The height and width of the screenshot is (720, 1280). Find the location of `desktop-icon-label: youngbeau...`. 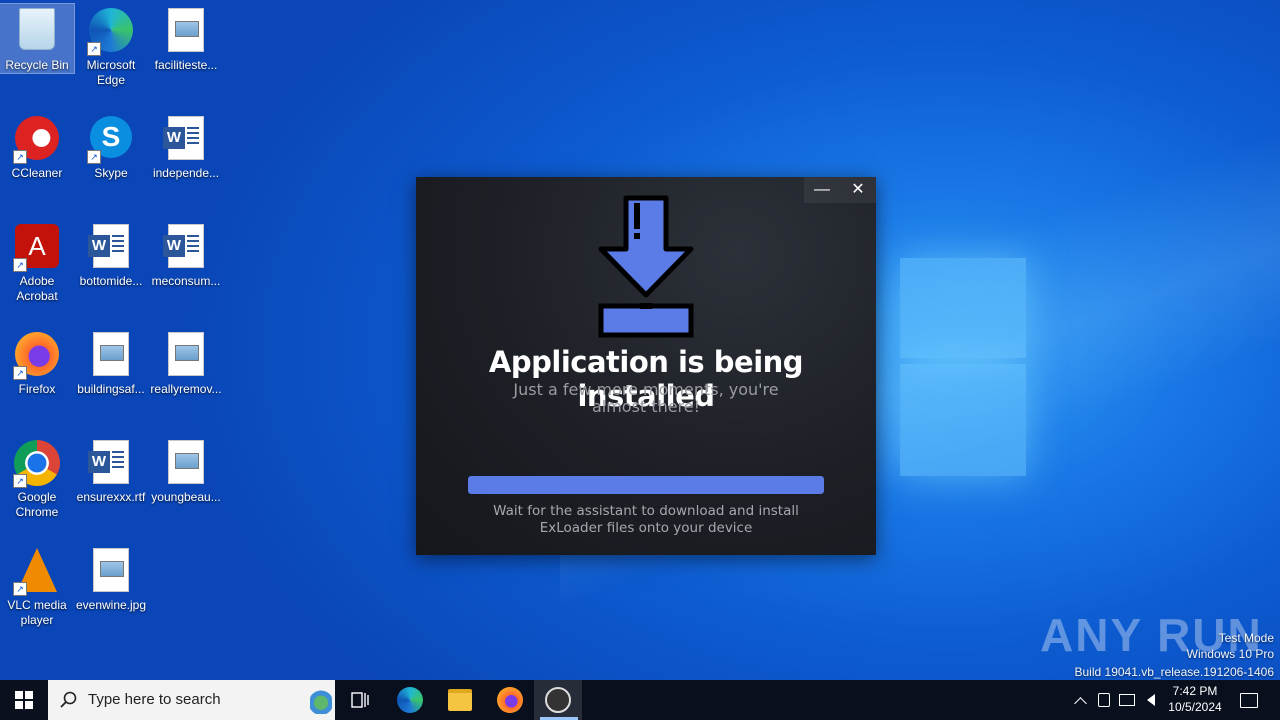

desktop-icon-label: youngbeau... is located at coordinates (186, 497).